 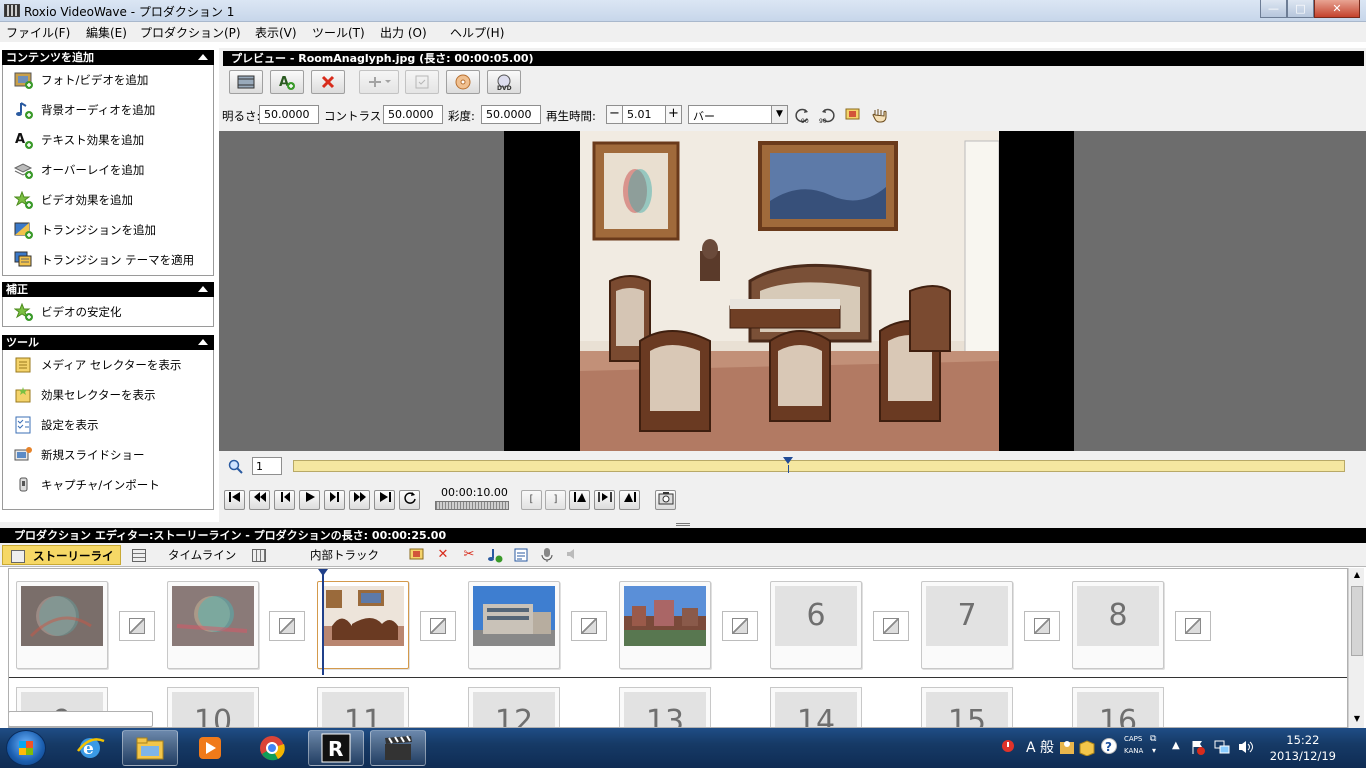 What do you see at coordinates (334, 500) in the screenshot?
I see `next-frame-button` at bounding box center [334, 500].